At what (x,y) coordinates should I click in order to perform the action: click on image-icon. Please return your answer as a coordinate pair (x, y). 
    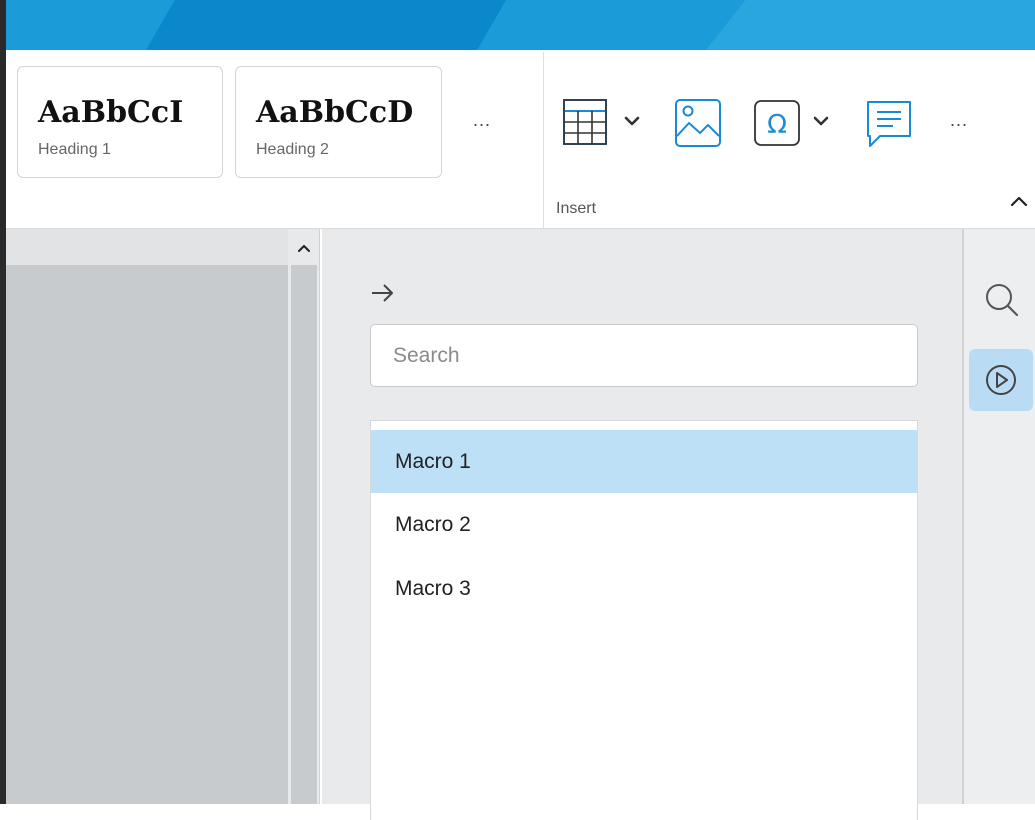
    Looking at the image, I should click on (698, 123).